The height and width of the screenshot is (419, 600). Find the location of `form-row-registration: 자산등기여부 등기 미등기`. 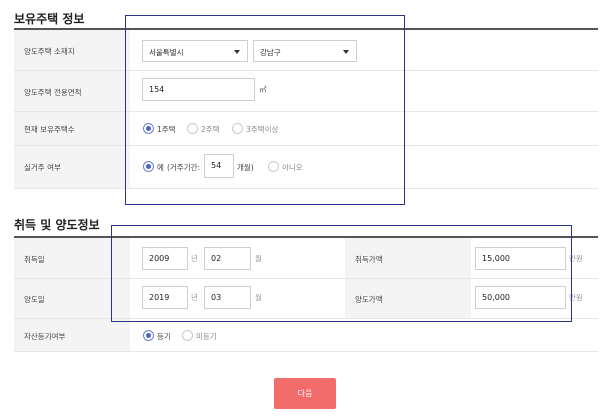

form-row-registration: 자산등기여부 등기 미등기 is located at coordinates (306, 335).